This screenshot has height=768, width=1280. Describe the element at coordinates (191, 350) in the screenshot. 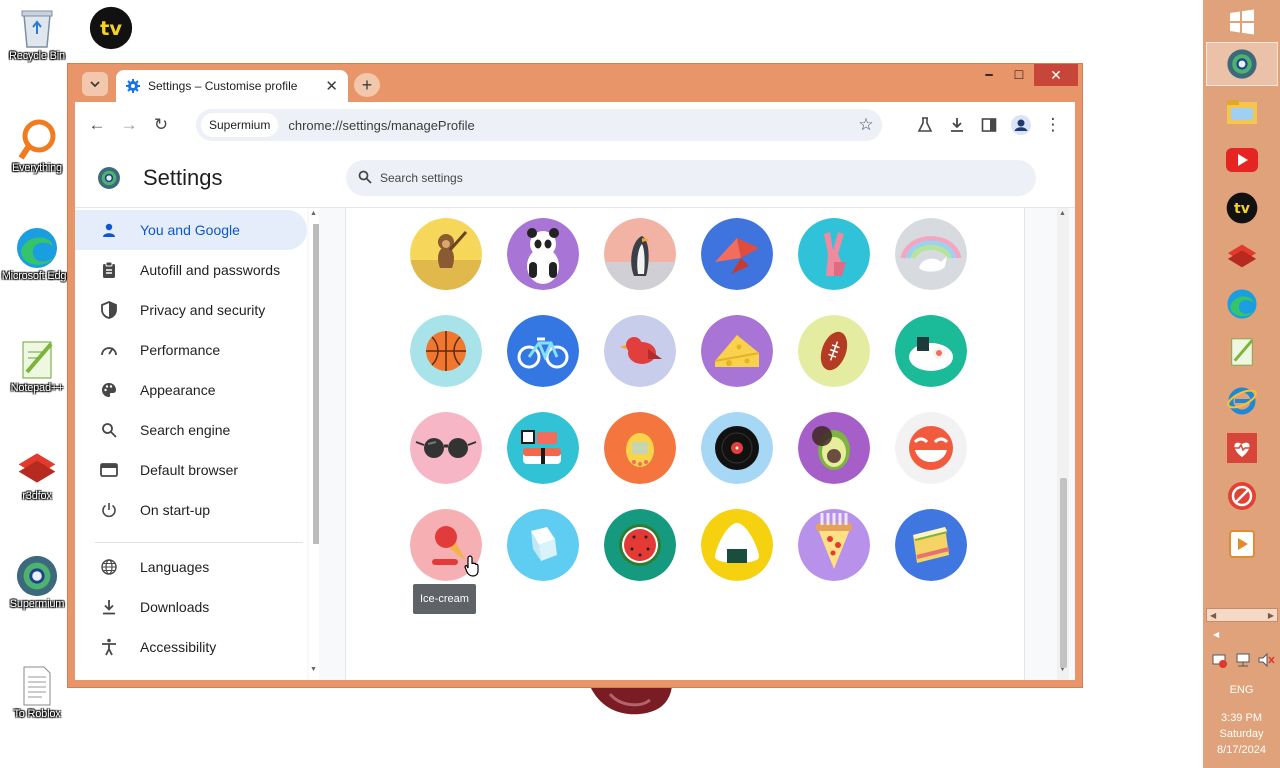

I see `sidebar-item-performance: Performance` at that location.